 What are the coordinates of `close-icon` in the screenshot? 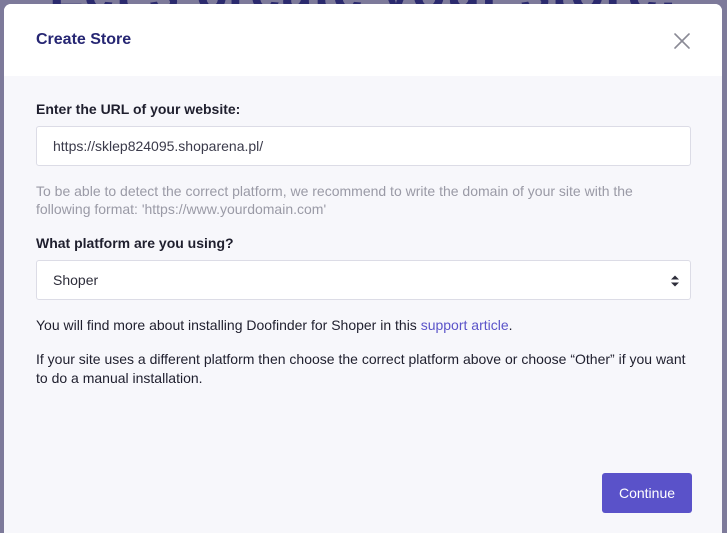 It's located at (682, 41).